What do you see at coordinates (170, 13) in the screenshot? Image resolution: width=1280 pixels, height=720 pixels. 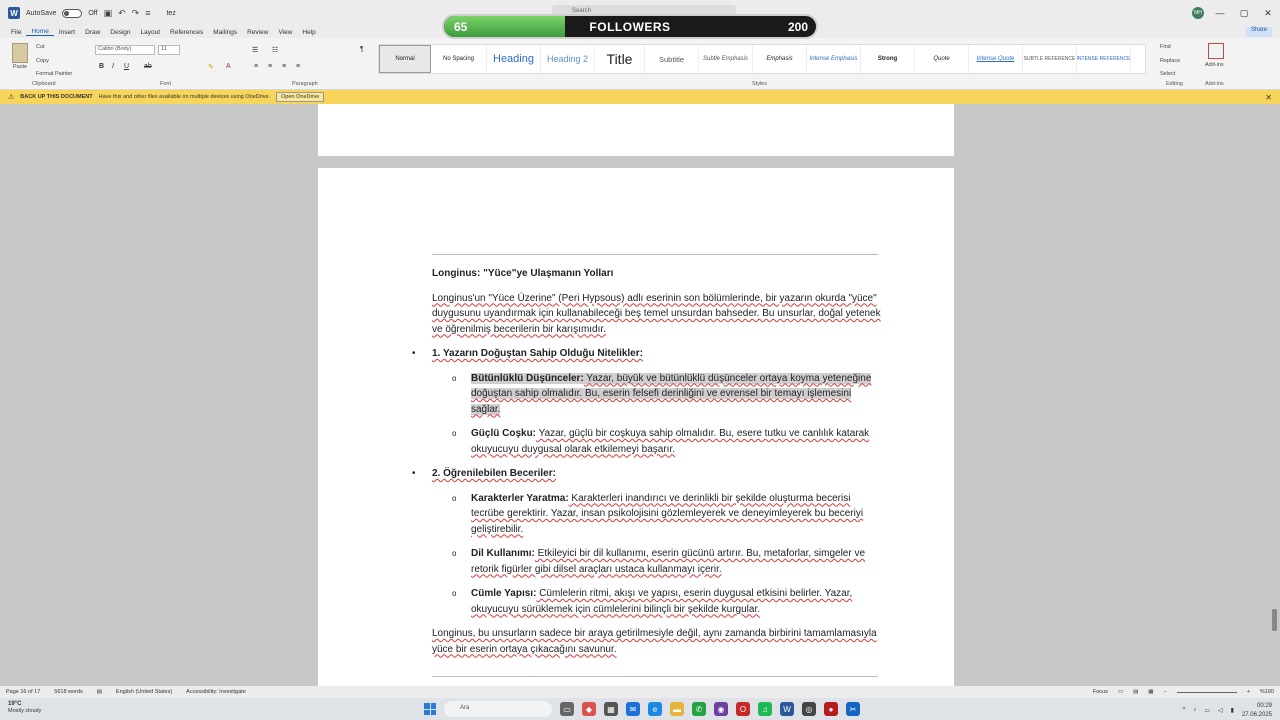 I see `document-name: tez` at bounding box center [170, 13].